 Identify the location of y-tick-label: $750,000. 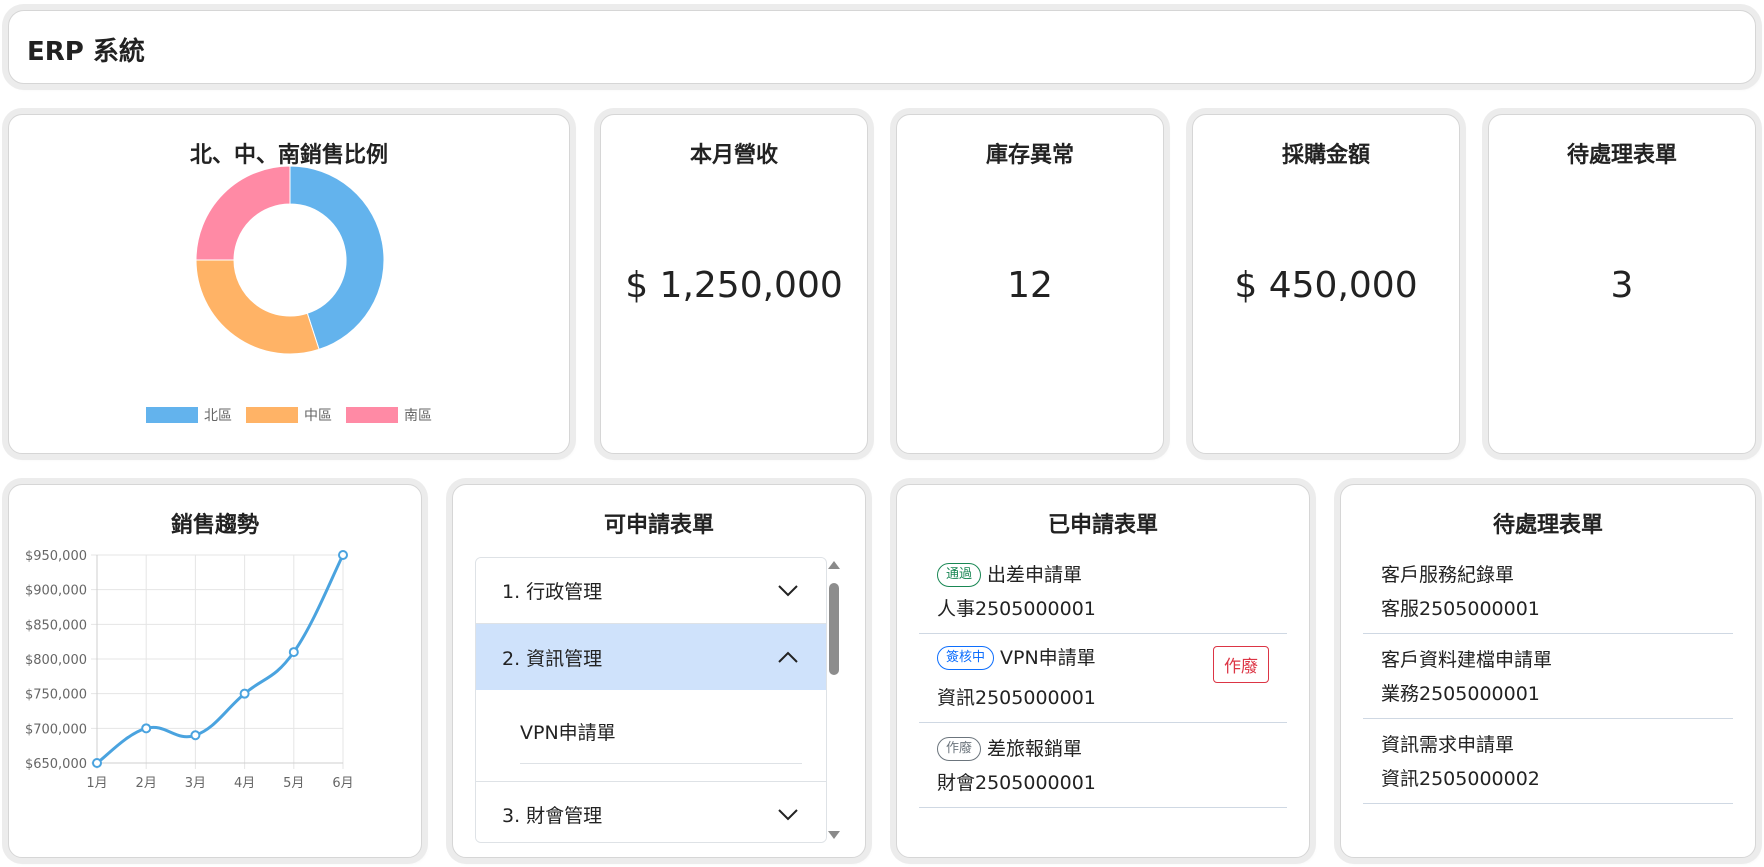
(56, 695).